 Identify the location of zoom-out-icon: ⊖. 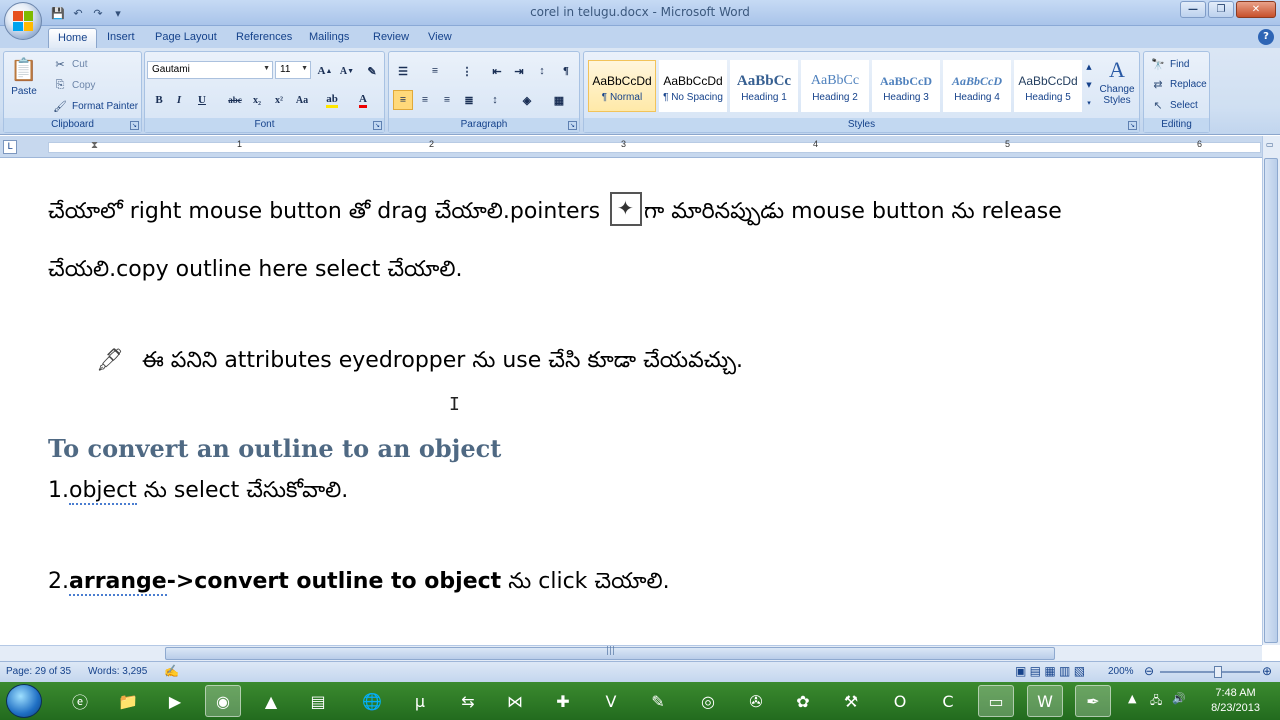
(1149, 671).